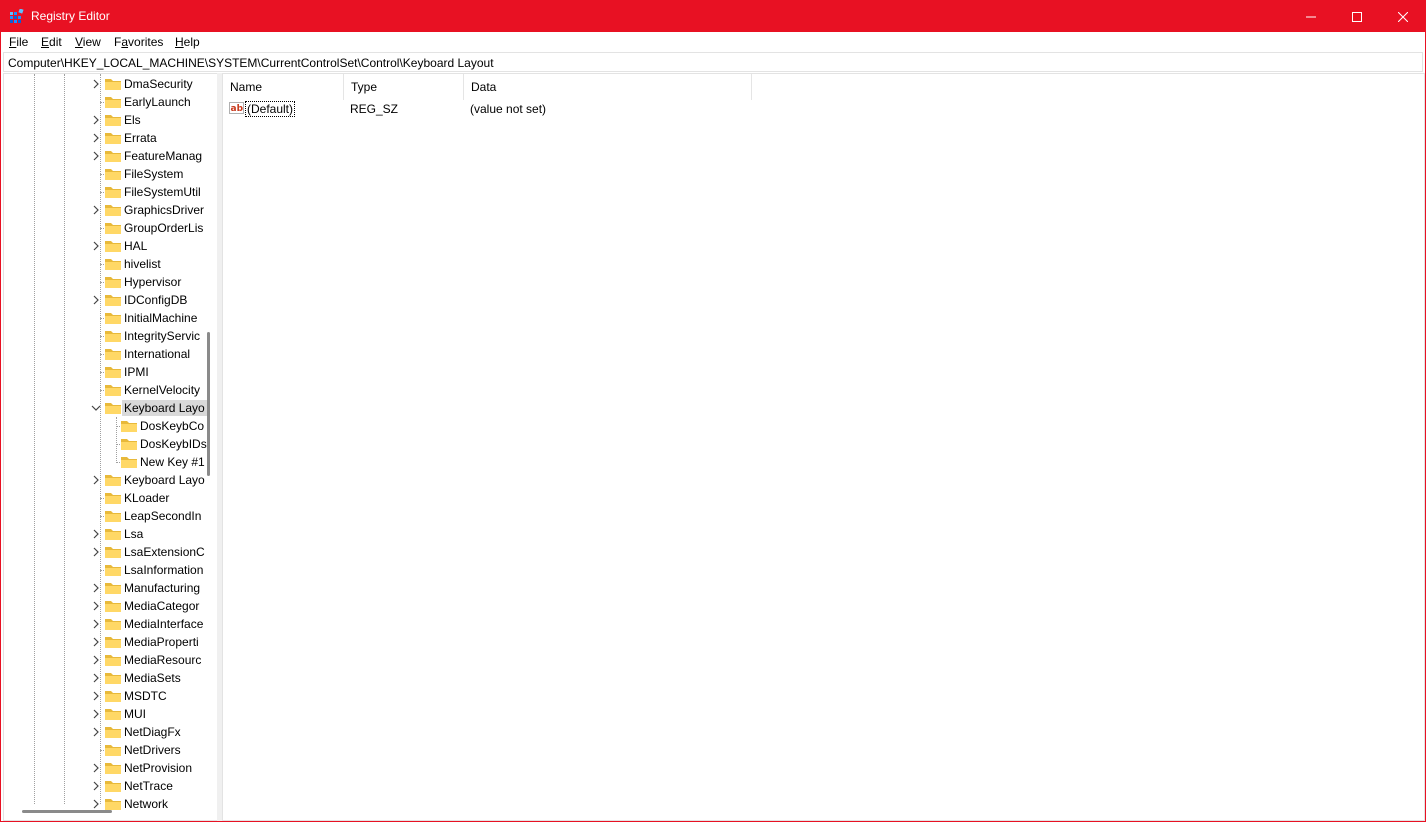 The width and height of the screenshot is (1426, 822). Describe the element at coordinates (110, 102) in the screenshot. I see `tree-item: EarlyLaunch` at that location.